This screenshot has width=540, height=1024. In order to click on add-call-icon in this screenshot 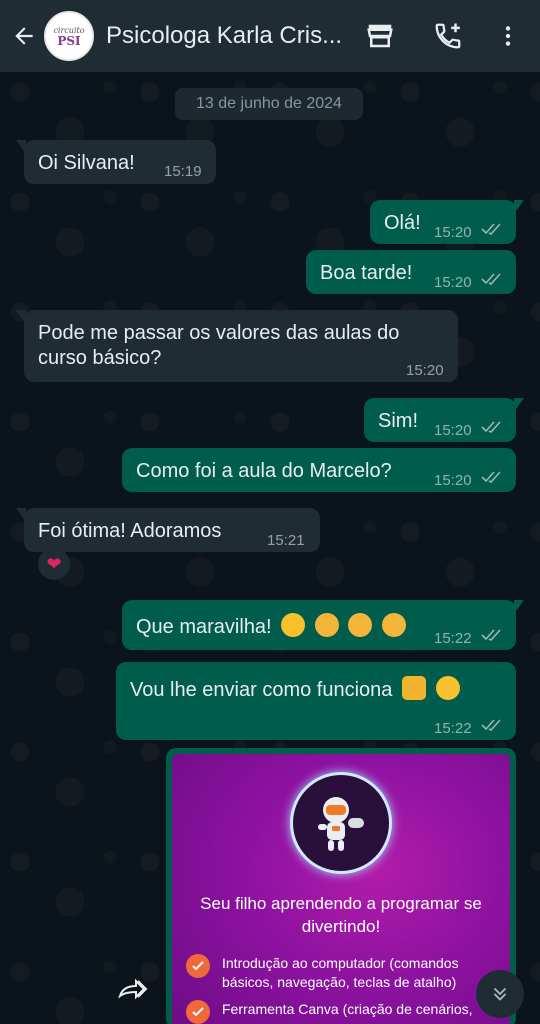, I will do `click(448, 36)`.